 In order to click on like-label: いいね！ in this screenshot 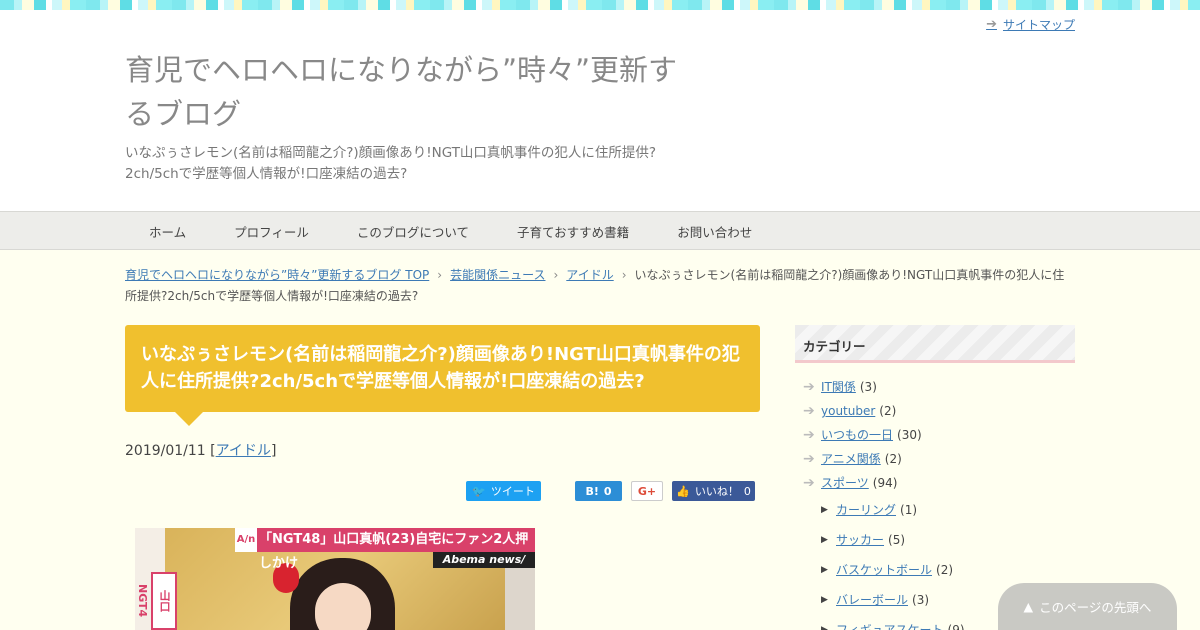, I will do `click(716, 491)`.